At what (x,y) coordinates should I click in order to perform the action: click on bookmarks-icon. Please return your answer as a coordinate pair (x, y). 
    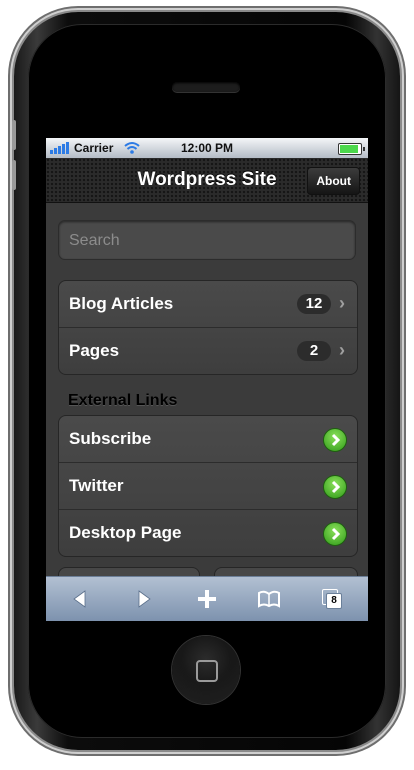
    Looking at the image, I should click on (269, 599).